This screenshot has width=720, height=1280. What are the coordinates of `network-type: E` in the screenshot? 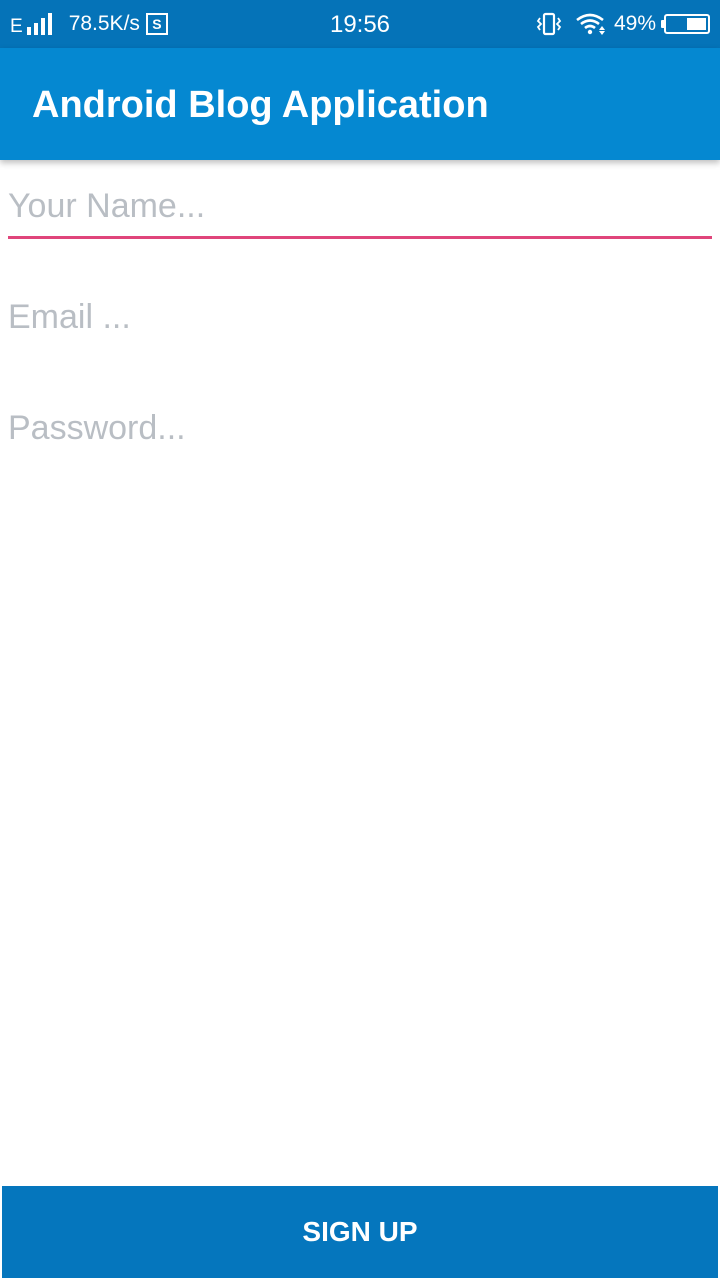 It's located at (16, 26).